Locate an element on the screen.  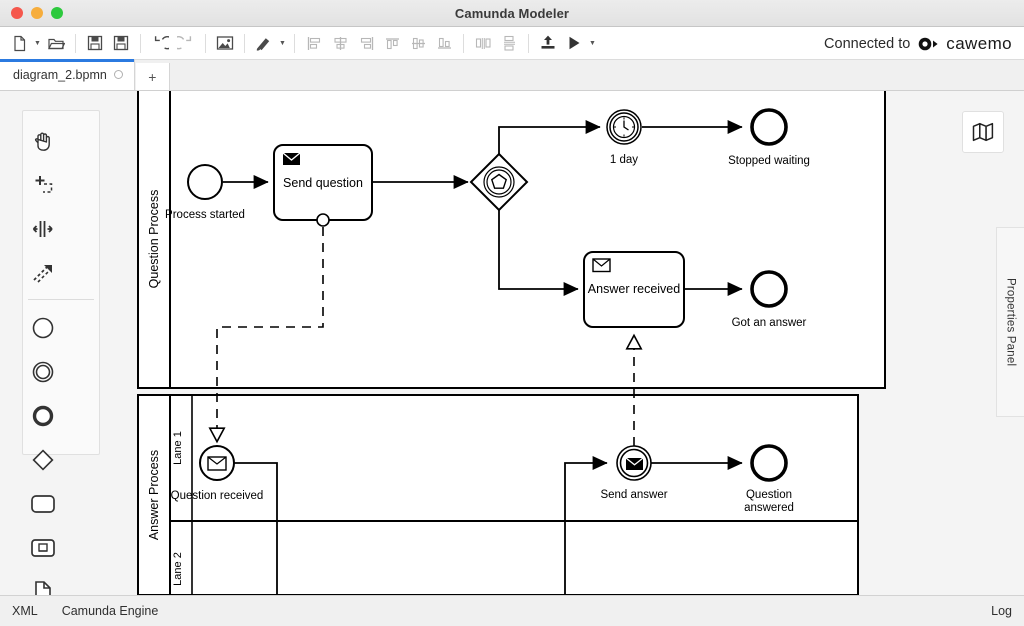
connect-arrow-icon is located at coordinates (42, 274).